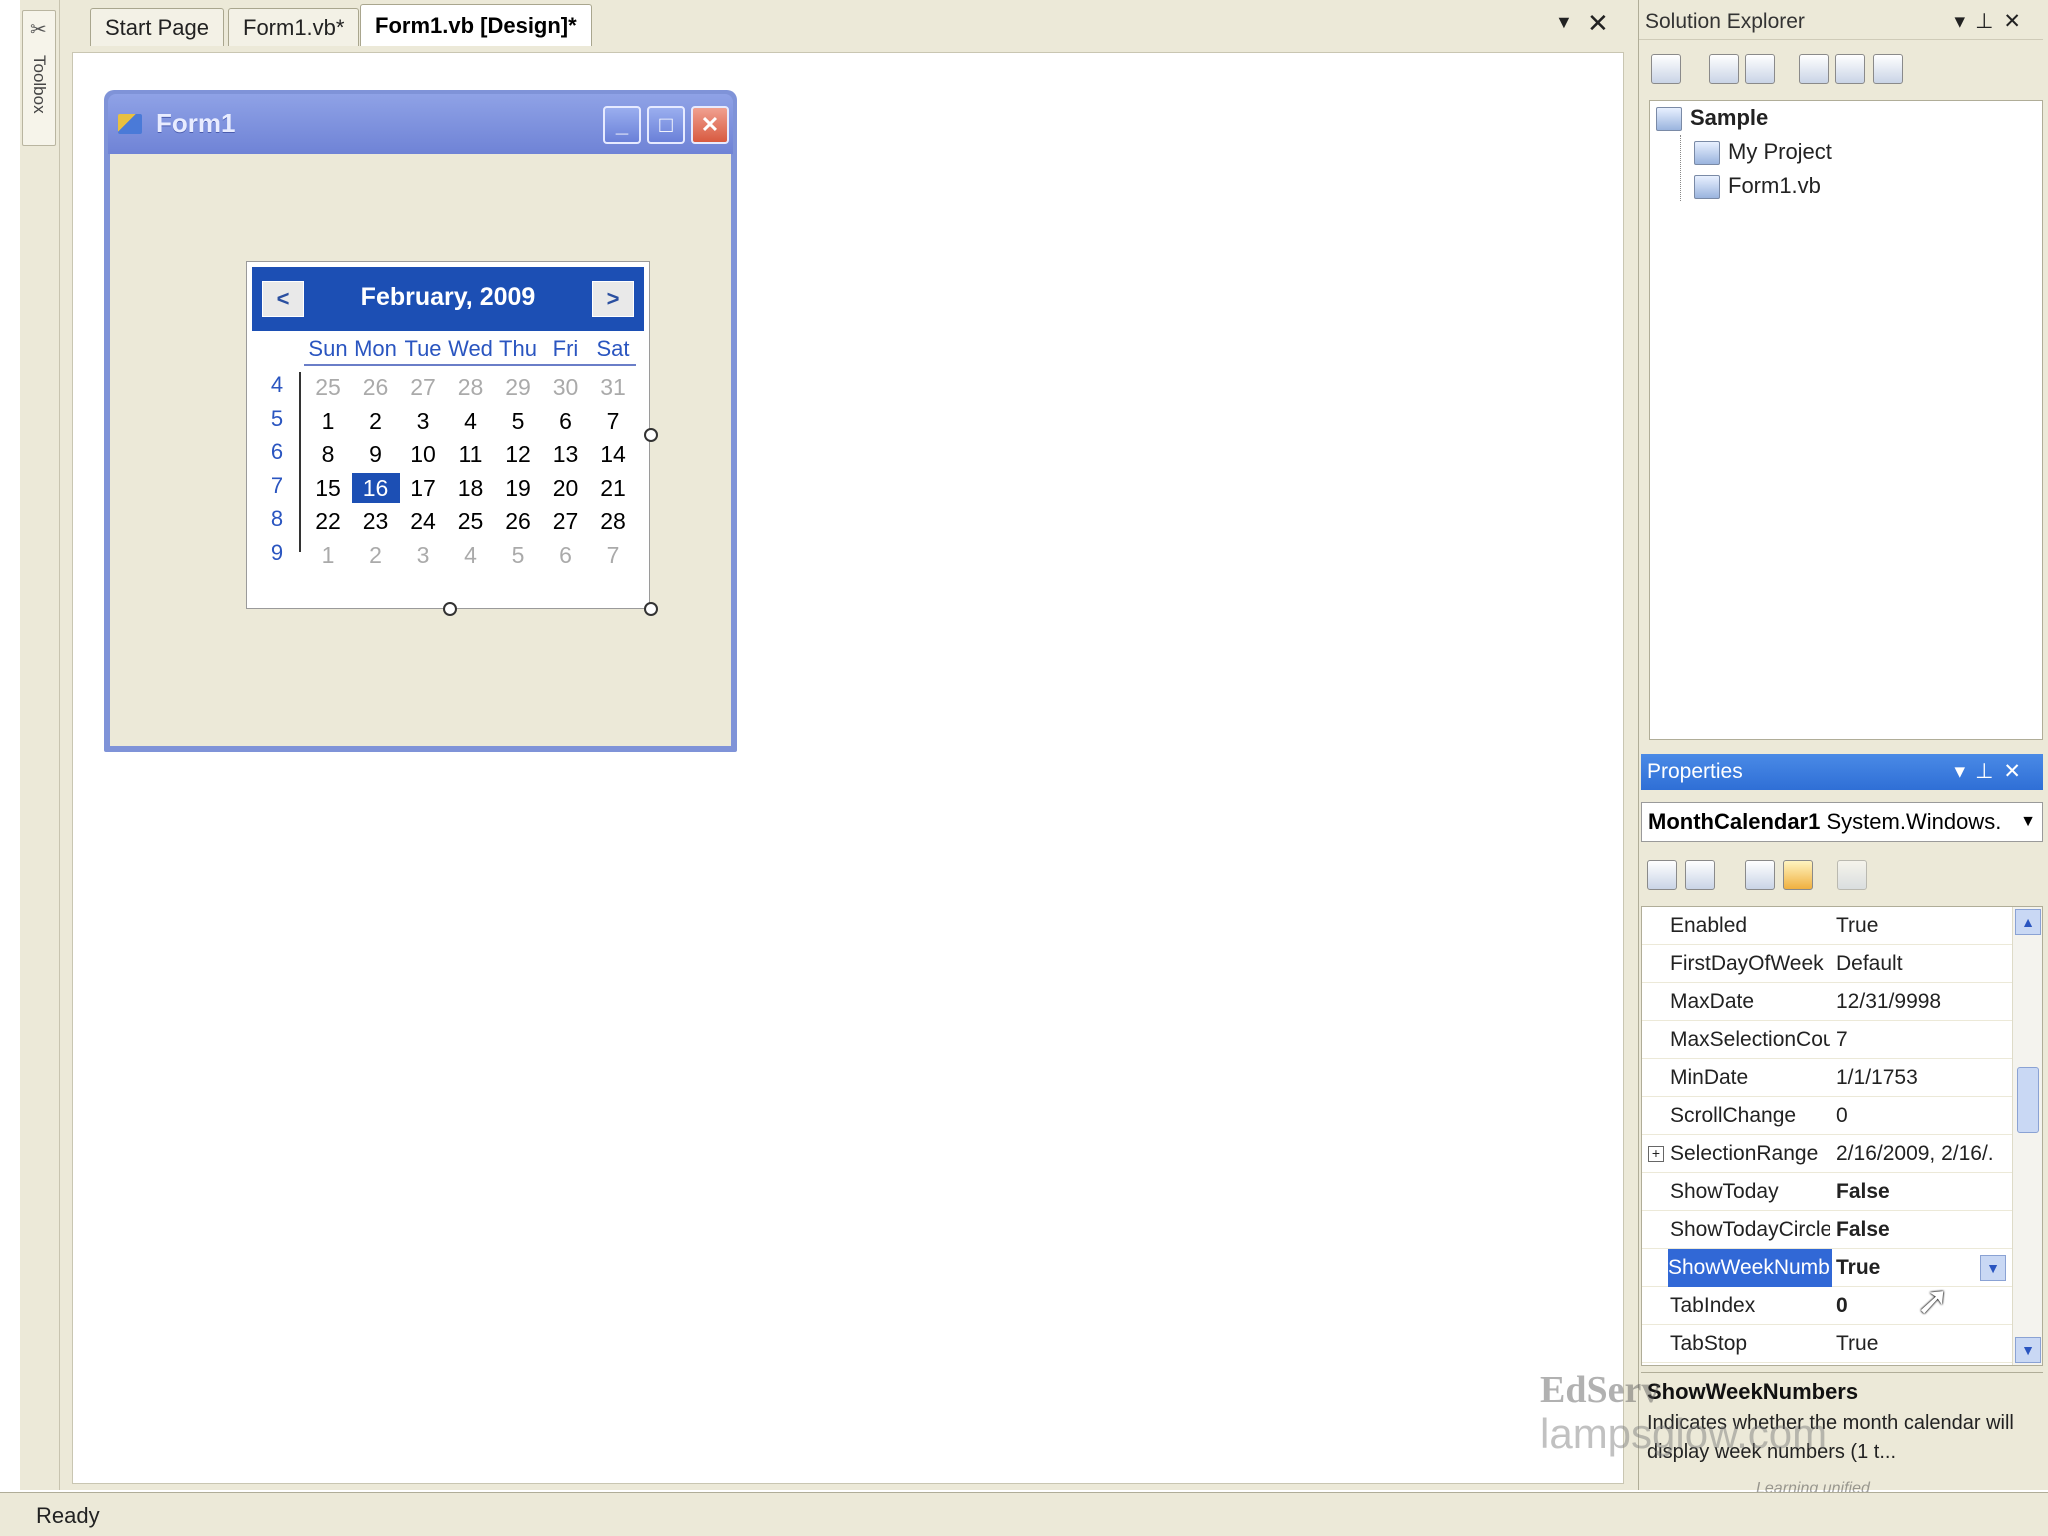 Image resolution: width=2048 pixels, height=1536 pixels. Describe the element at coordinates (1828, 1268) in the screenshot. I see `property-row: ShowWeekNumb True ▼` at that location.